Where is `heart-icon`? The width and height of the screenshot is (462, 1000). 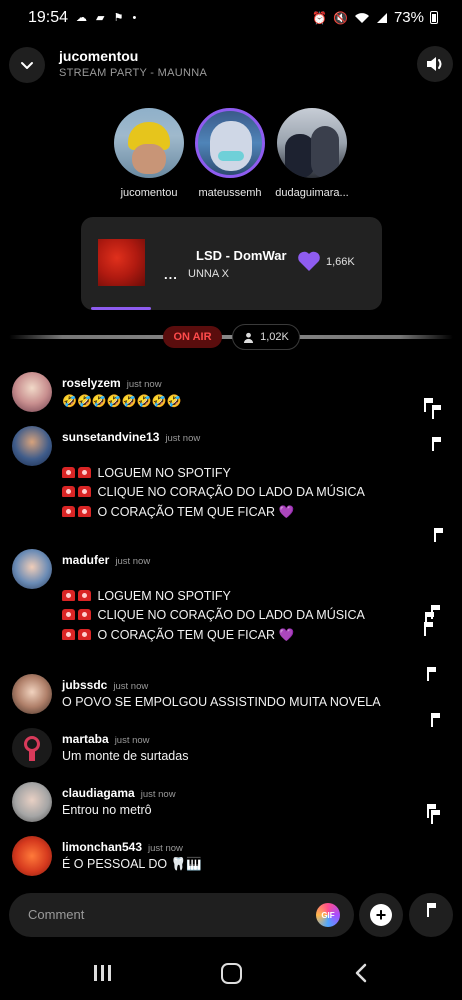 heart-icon is located at coordinates (309, 261).